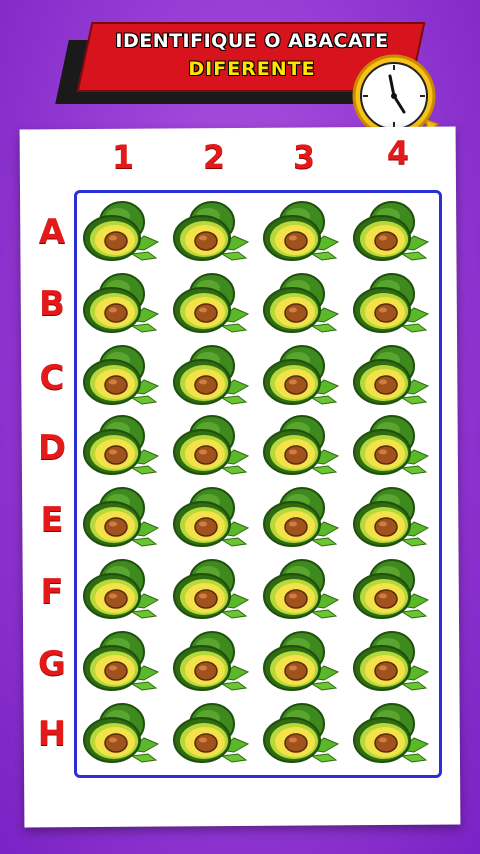 The image size is (480, 854). I want to click on avocado-cell-a1, so click(120, 231).